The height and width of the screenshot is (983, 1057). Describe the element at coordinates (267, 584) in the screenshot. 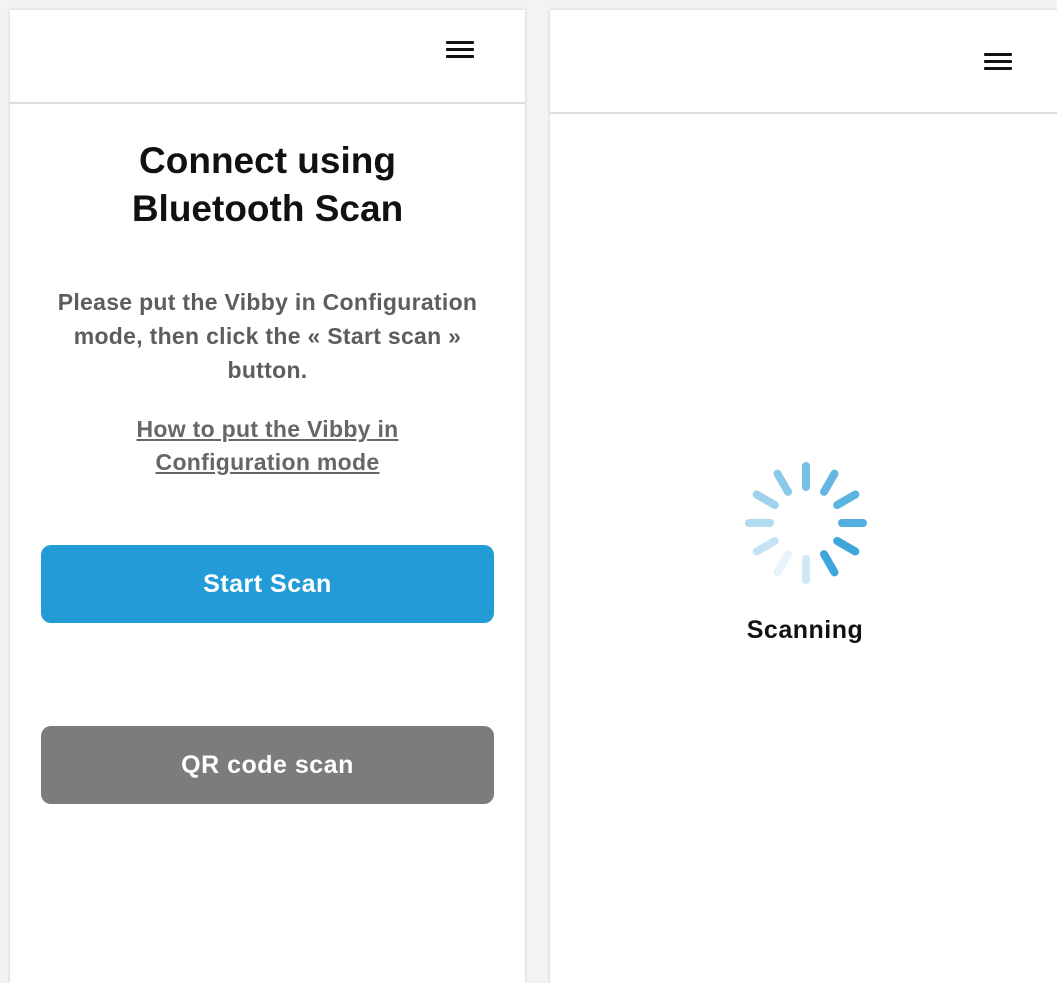

I see `start-scan-button: Start Scan` at that location.